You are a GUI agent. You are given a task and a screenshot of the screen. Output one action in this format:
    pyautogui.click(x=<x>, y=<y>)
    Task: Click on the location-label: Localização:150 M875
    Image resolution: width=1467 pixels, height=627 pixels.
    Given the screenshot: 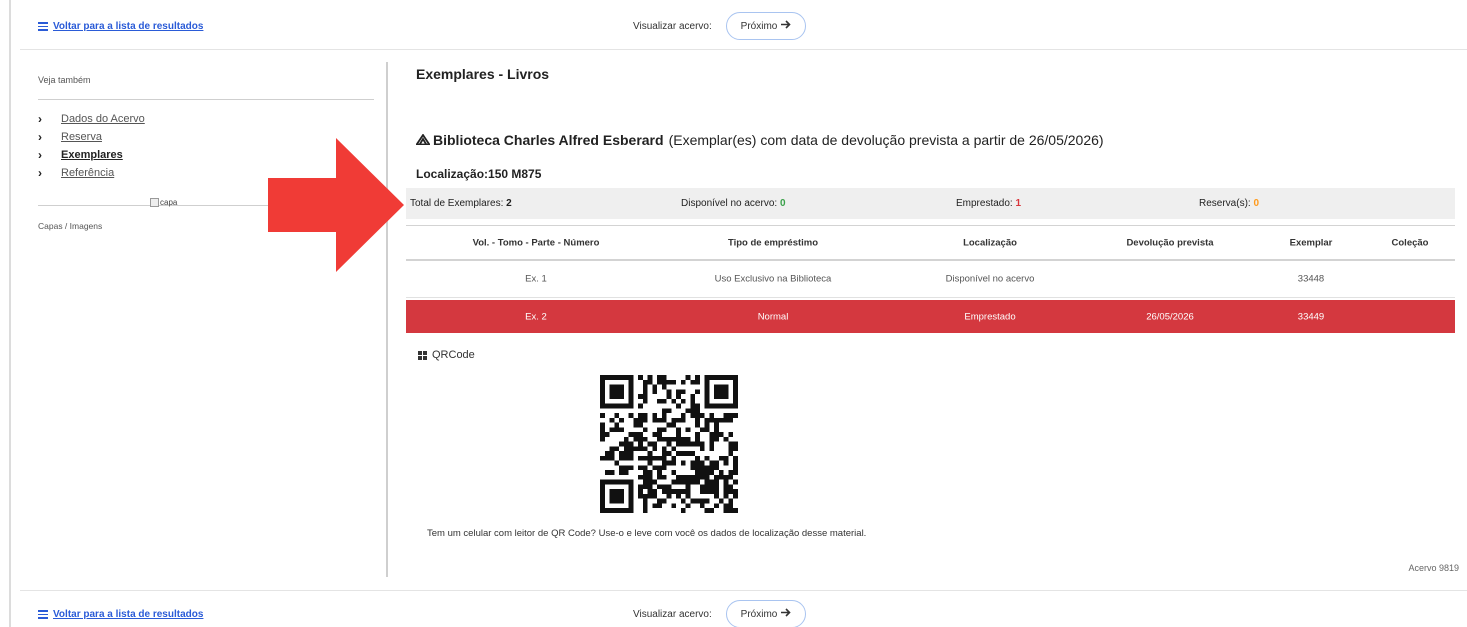 What is the action you would take?
    pyautogui.click(x=479, y=174)
    